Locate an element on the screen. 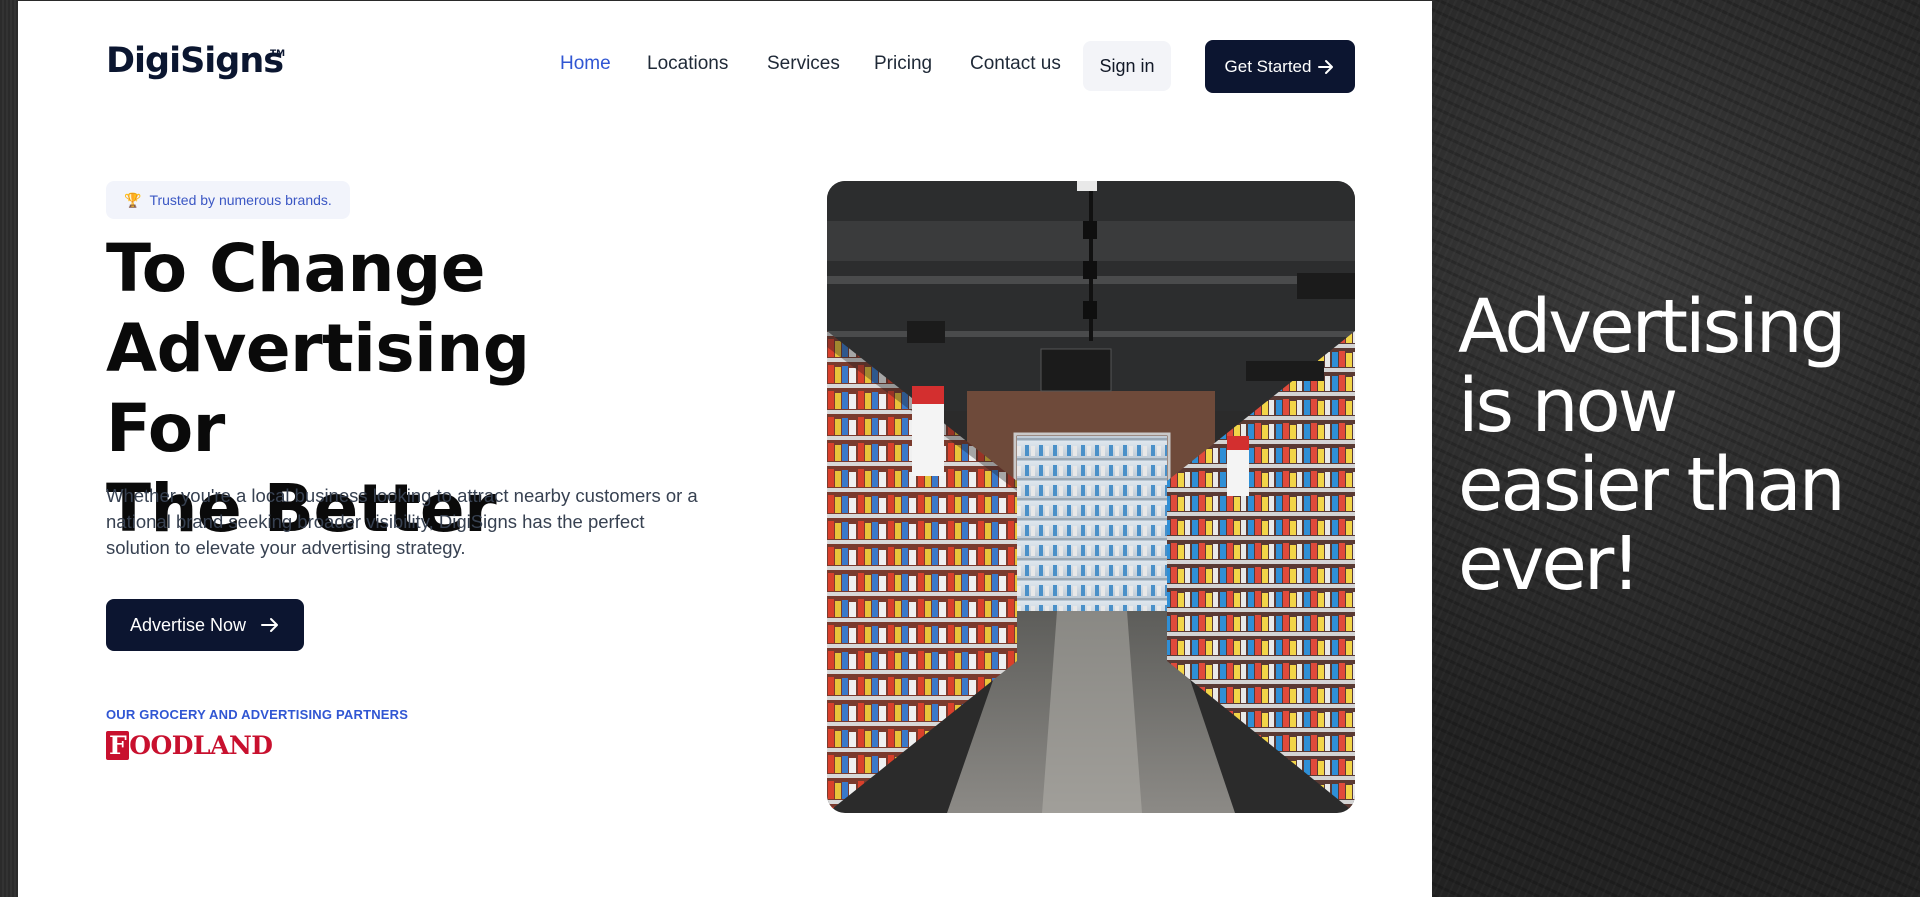 This screenshot has width=1920, height=897. trust-badge: 🏆 Trusted by numerous brands. is located at coordinates (228, 200).